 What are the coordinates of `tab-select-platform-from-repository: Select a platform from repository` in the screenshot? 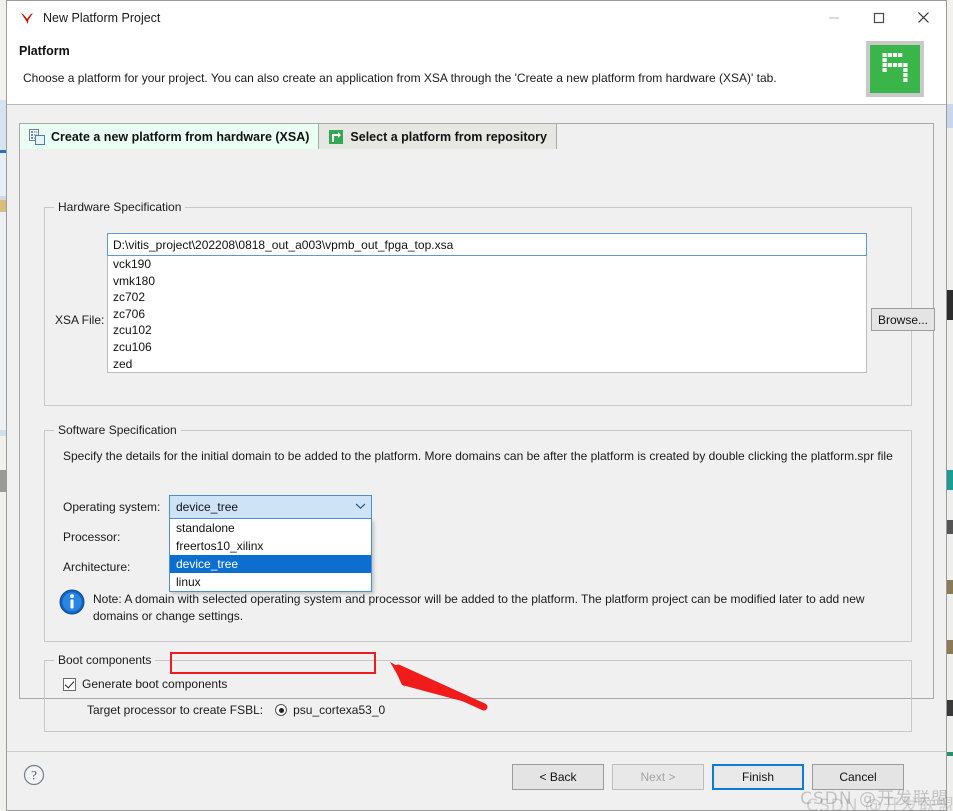 It's located at (437, 136).